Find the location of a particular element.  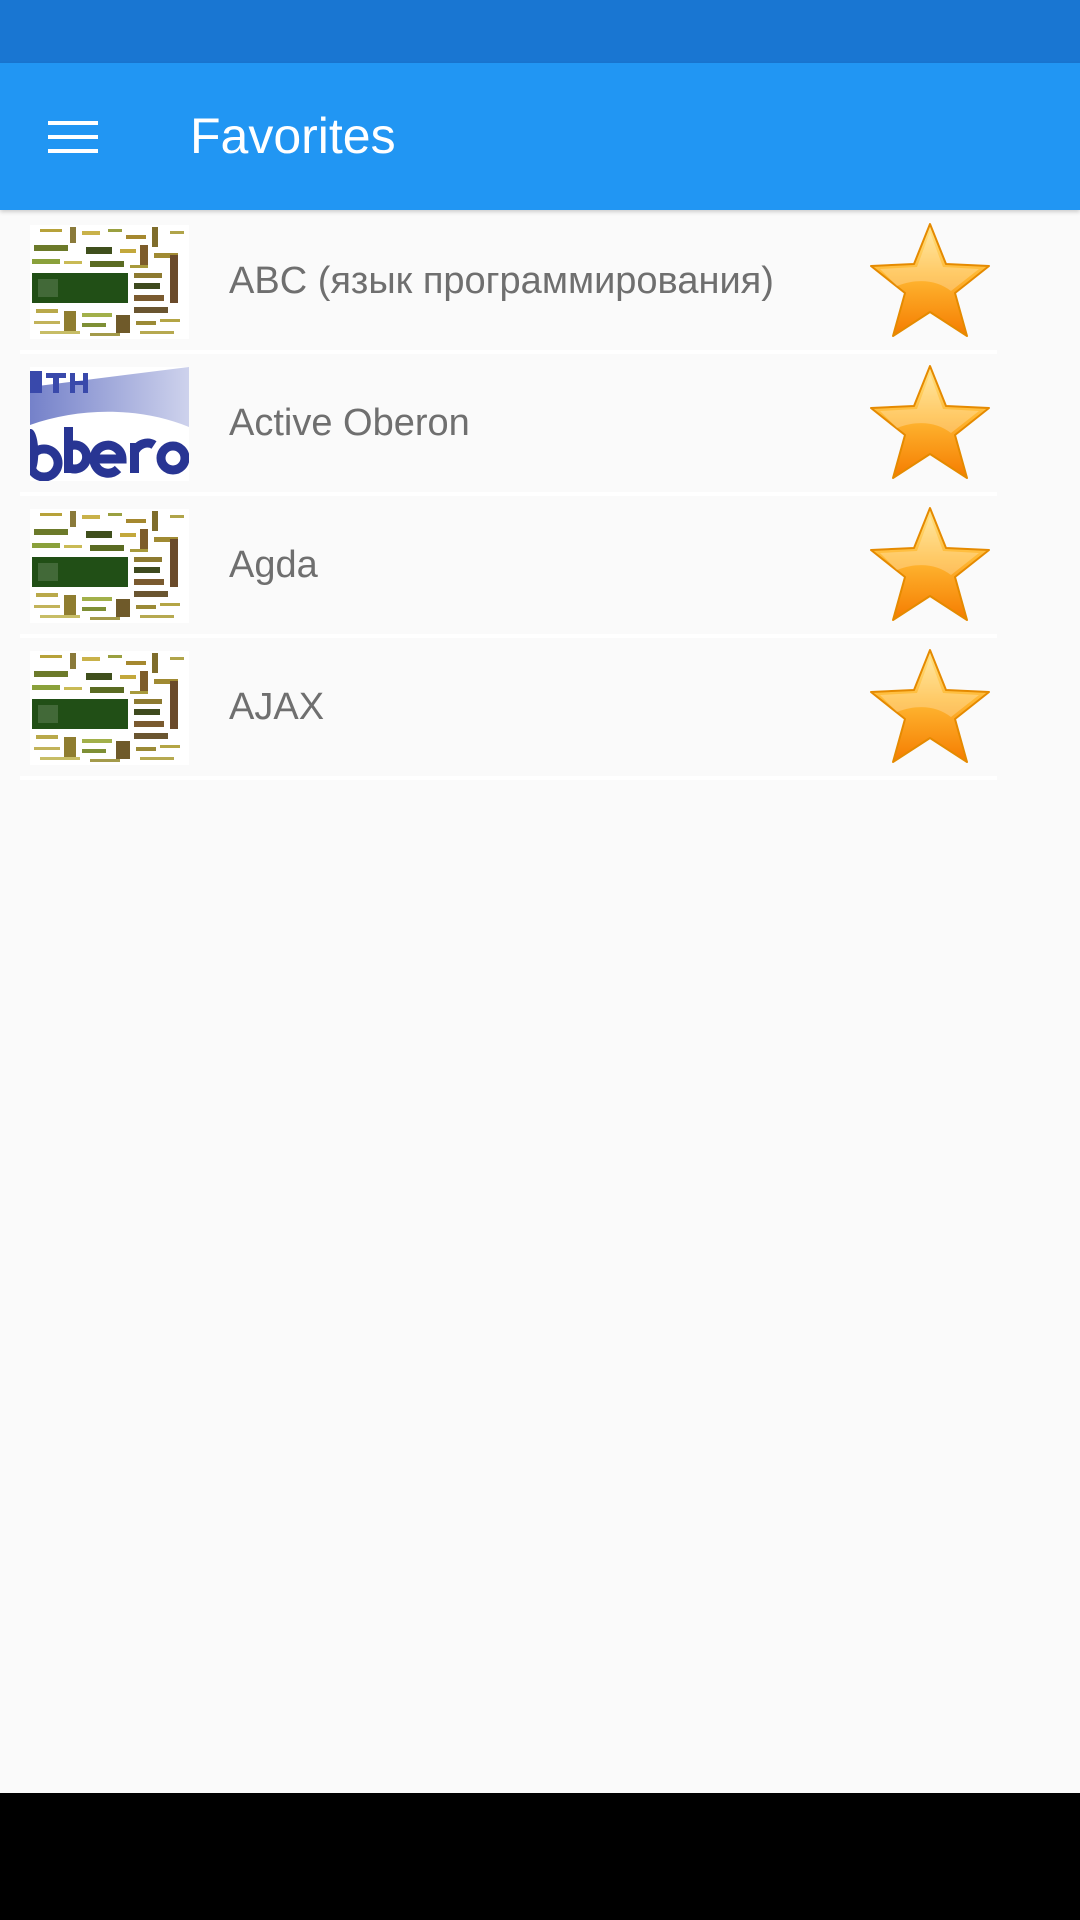

item-label: Active Oberon is located at coordinates (349, 423).